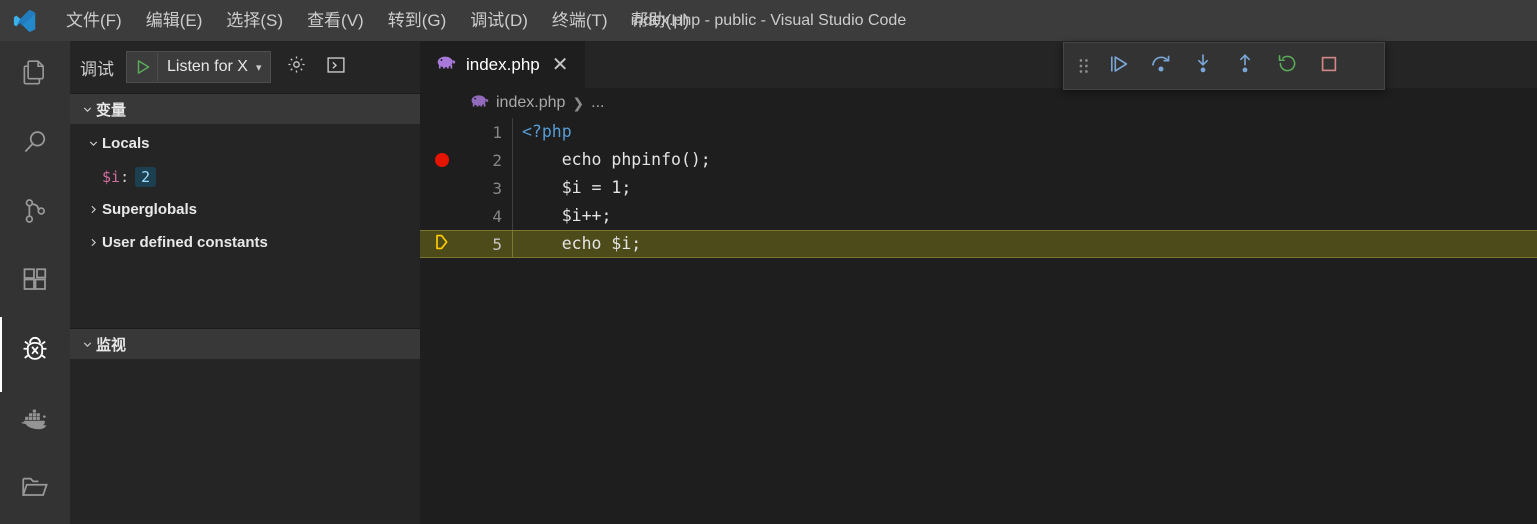 The height and width of the screenshot is (524, 1537). Describe the element at coordinates (111, 110) in the screenshot. I see `variables-section-title: 变量` at that location.